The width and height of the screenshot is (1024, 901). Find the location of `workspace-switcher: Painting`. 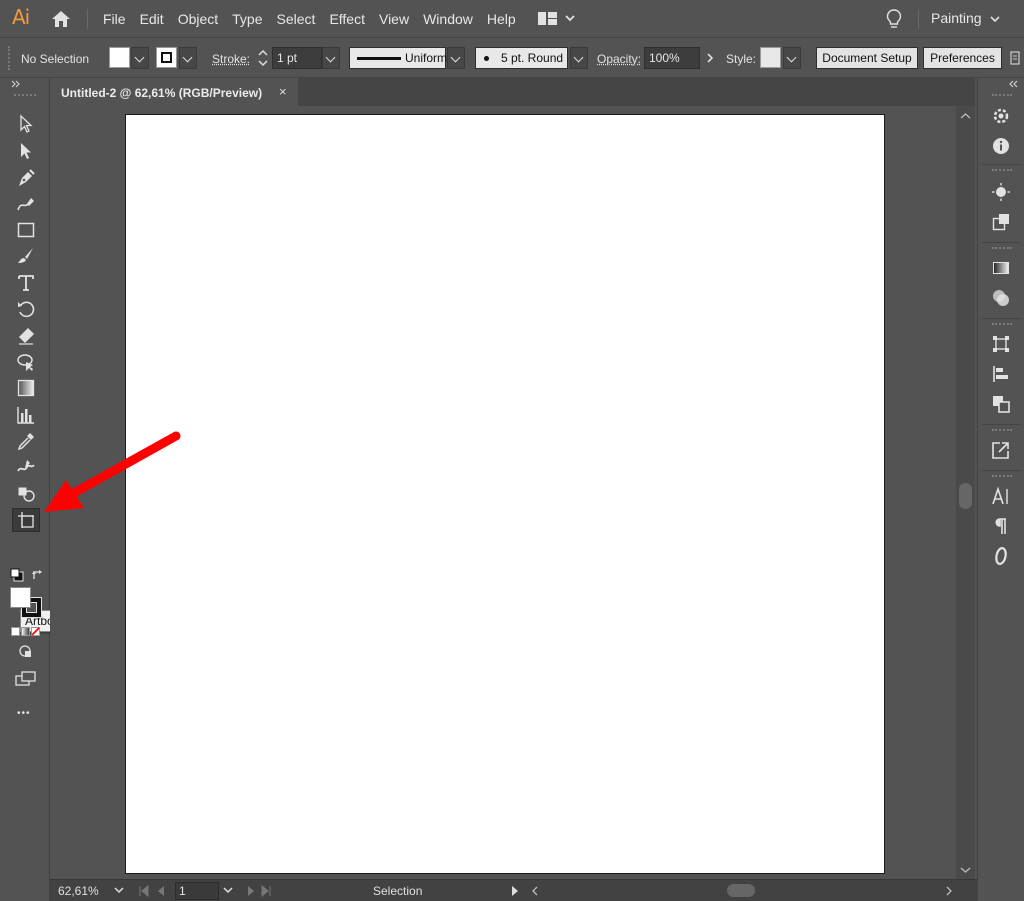

workspace-switcher: Painting is located at coordinates (956, 18).